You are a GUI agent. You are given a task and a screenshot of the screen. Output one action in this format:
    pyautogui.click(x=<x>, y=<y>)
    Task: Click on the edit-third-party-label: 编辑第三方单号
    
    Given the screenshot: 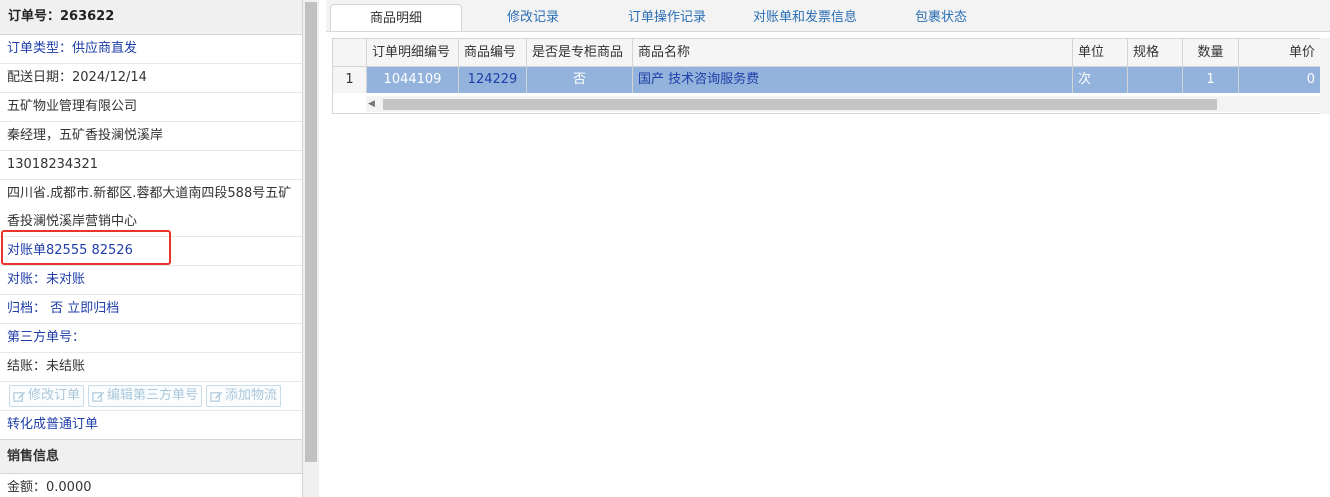 What is the action you would take?
    pyautogui.click(x=153, y=395)
    